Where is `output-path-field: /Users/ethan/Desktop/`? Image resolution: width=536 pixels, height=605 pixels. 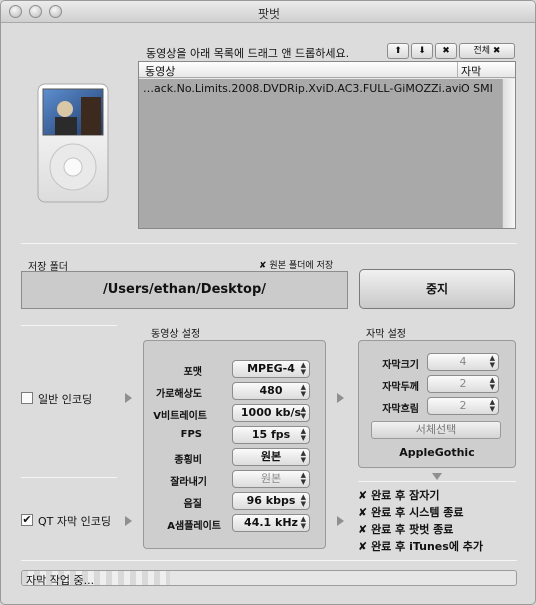
output-path-field: /Users/ethan/Desktop/ is located at coordinates (184, 290).